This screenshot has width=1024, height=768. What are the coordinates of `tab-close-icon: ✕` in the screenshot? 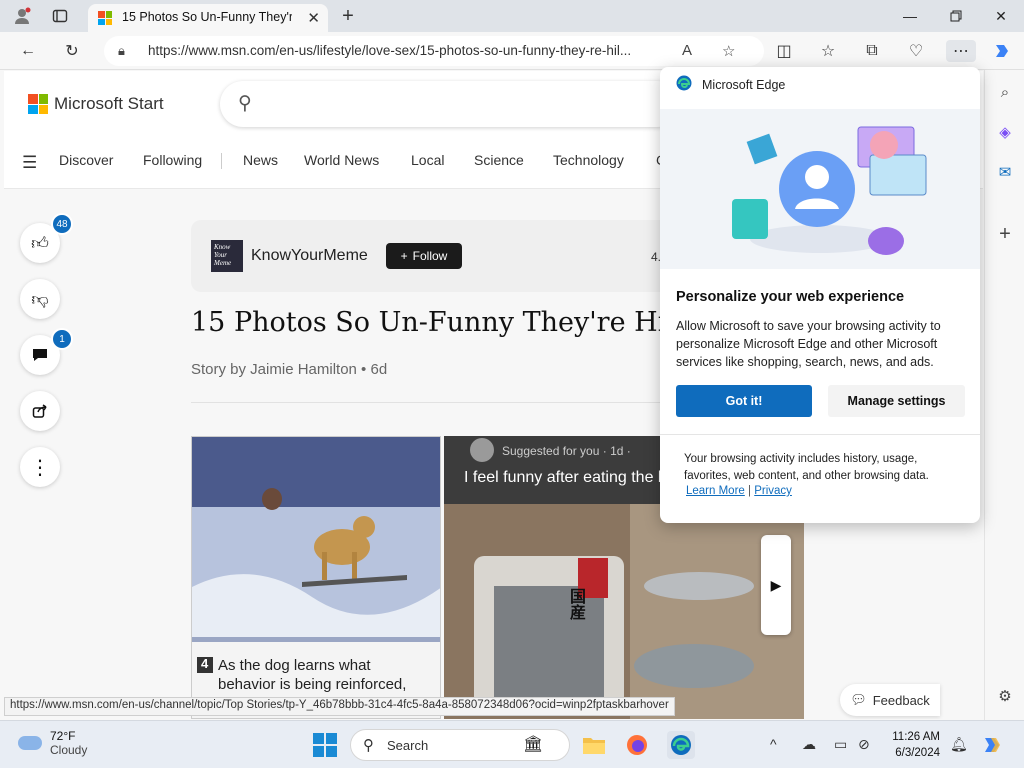 It's located at (313, 18).